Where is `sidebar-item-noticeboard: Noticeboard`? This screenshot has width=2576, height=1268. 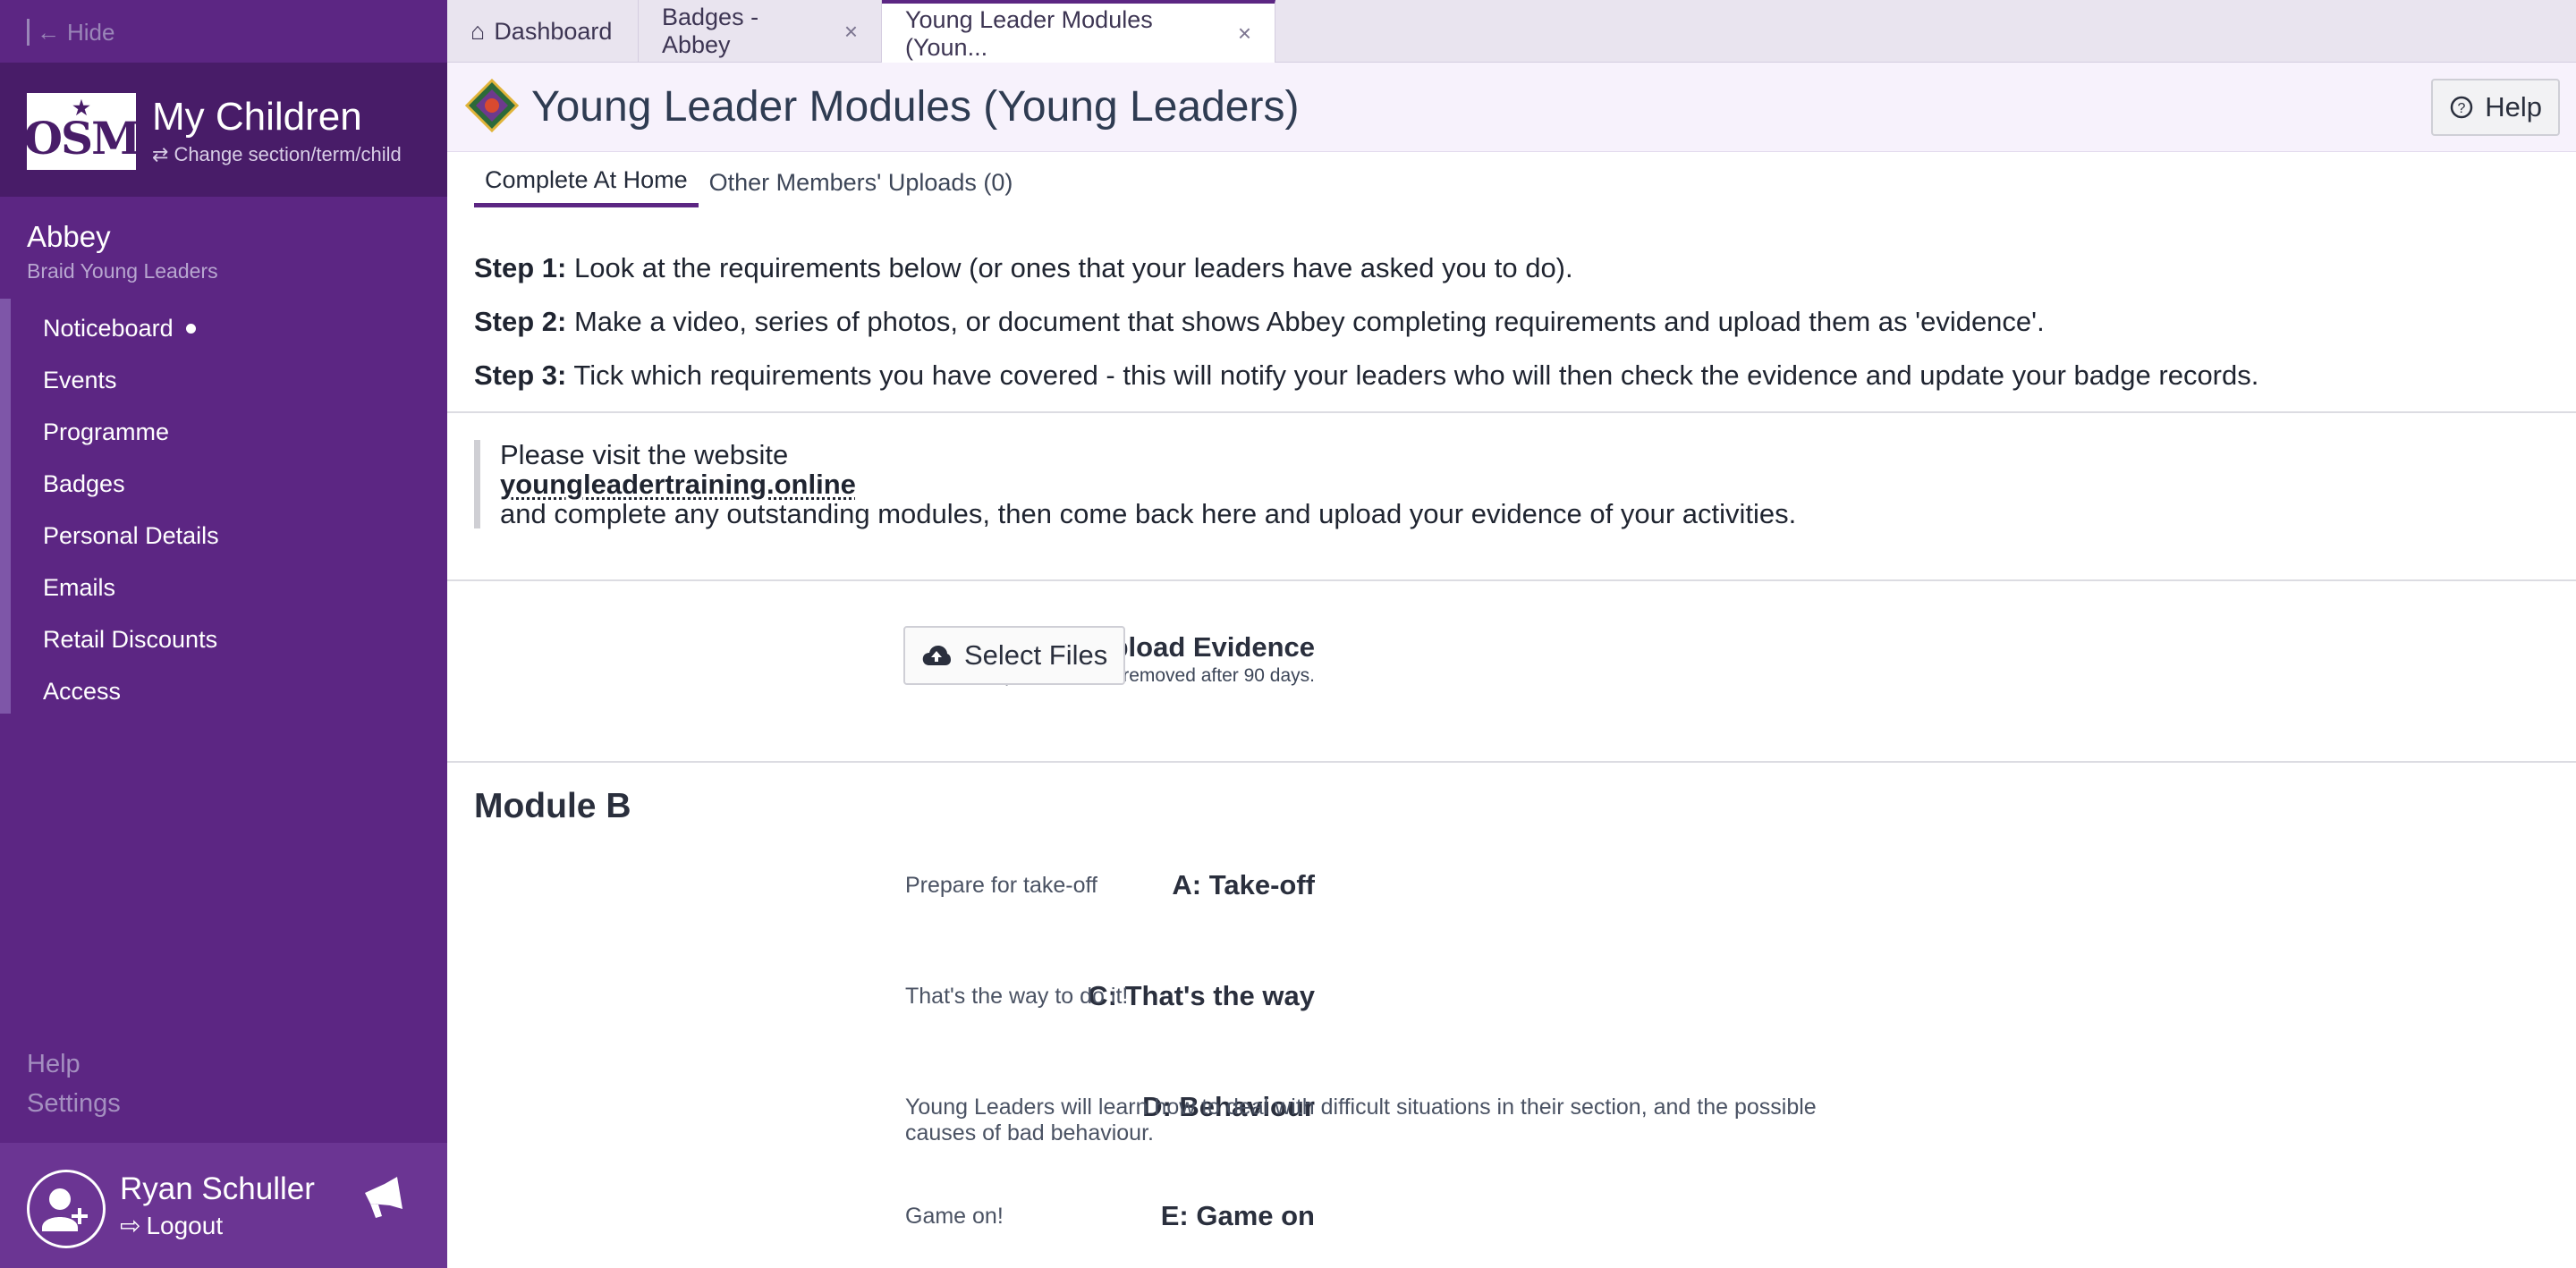 sidebar-item-noticeboard: Noticeboard is located at coordinates (131, 328).